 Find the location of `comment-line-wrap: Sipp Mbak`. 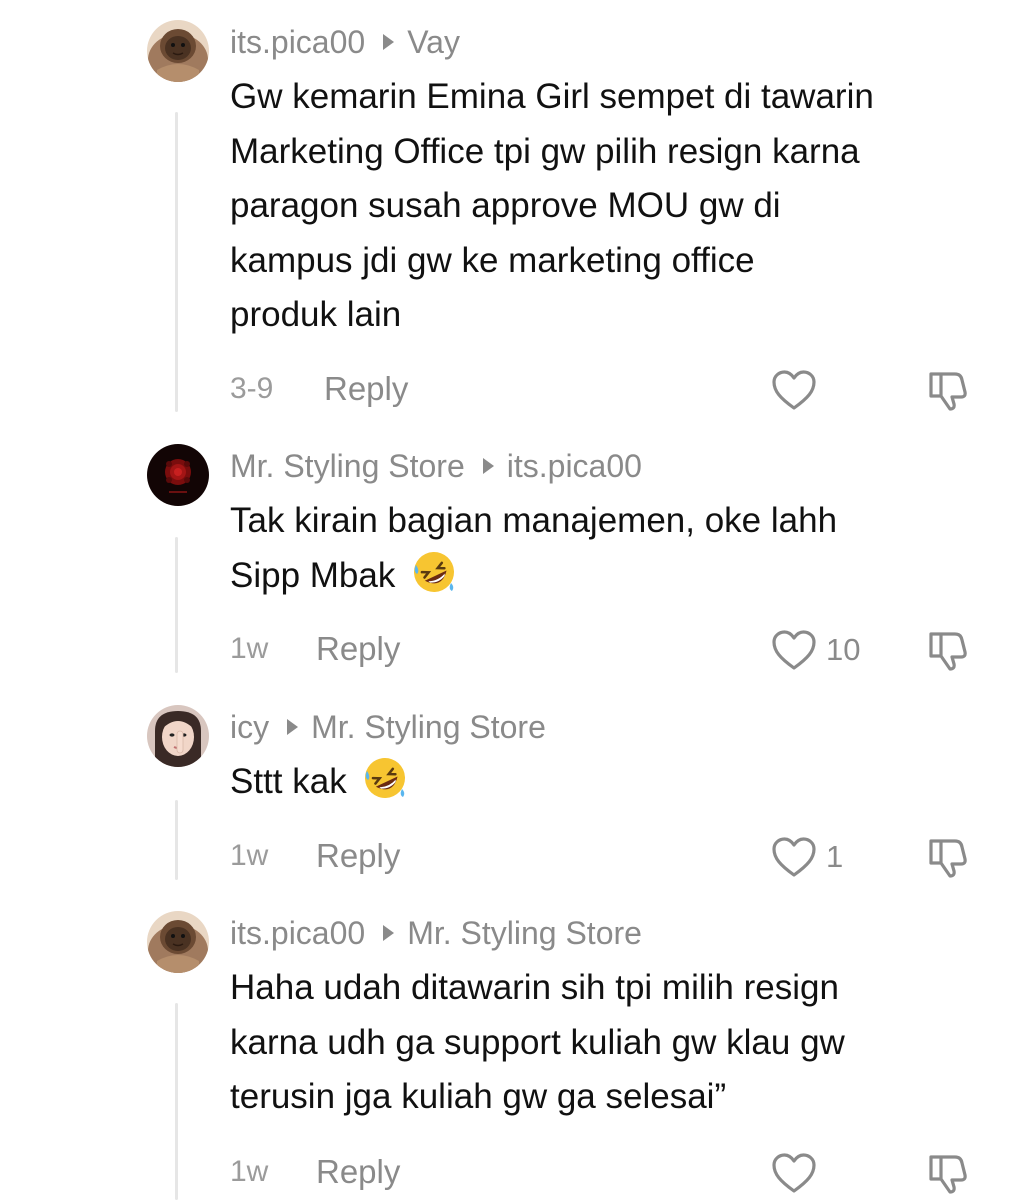

comment-line-wrap: Sipp Mbak is located at coordinates (615, 576).